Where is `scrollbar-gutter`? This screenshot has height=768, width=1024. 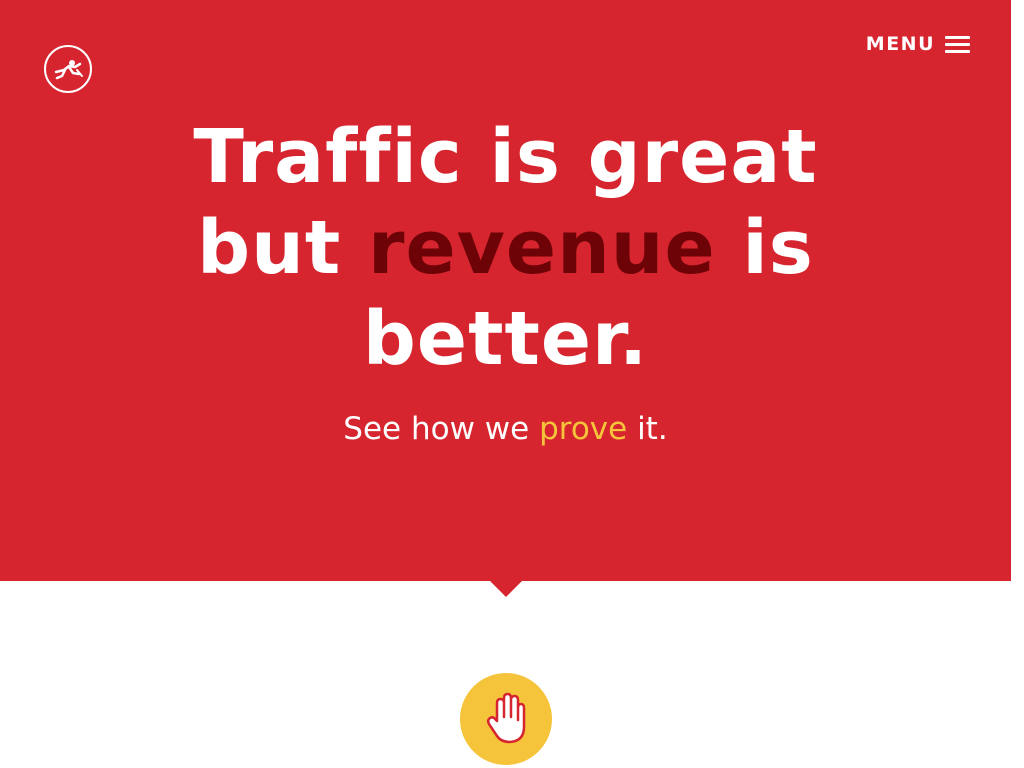 scrollbar-gutter is located at coordinates (1017, 384).